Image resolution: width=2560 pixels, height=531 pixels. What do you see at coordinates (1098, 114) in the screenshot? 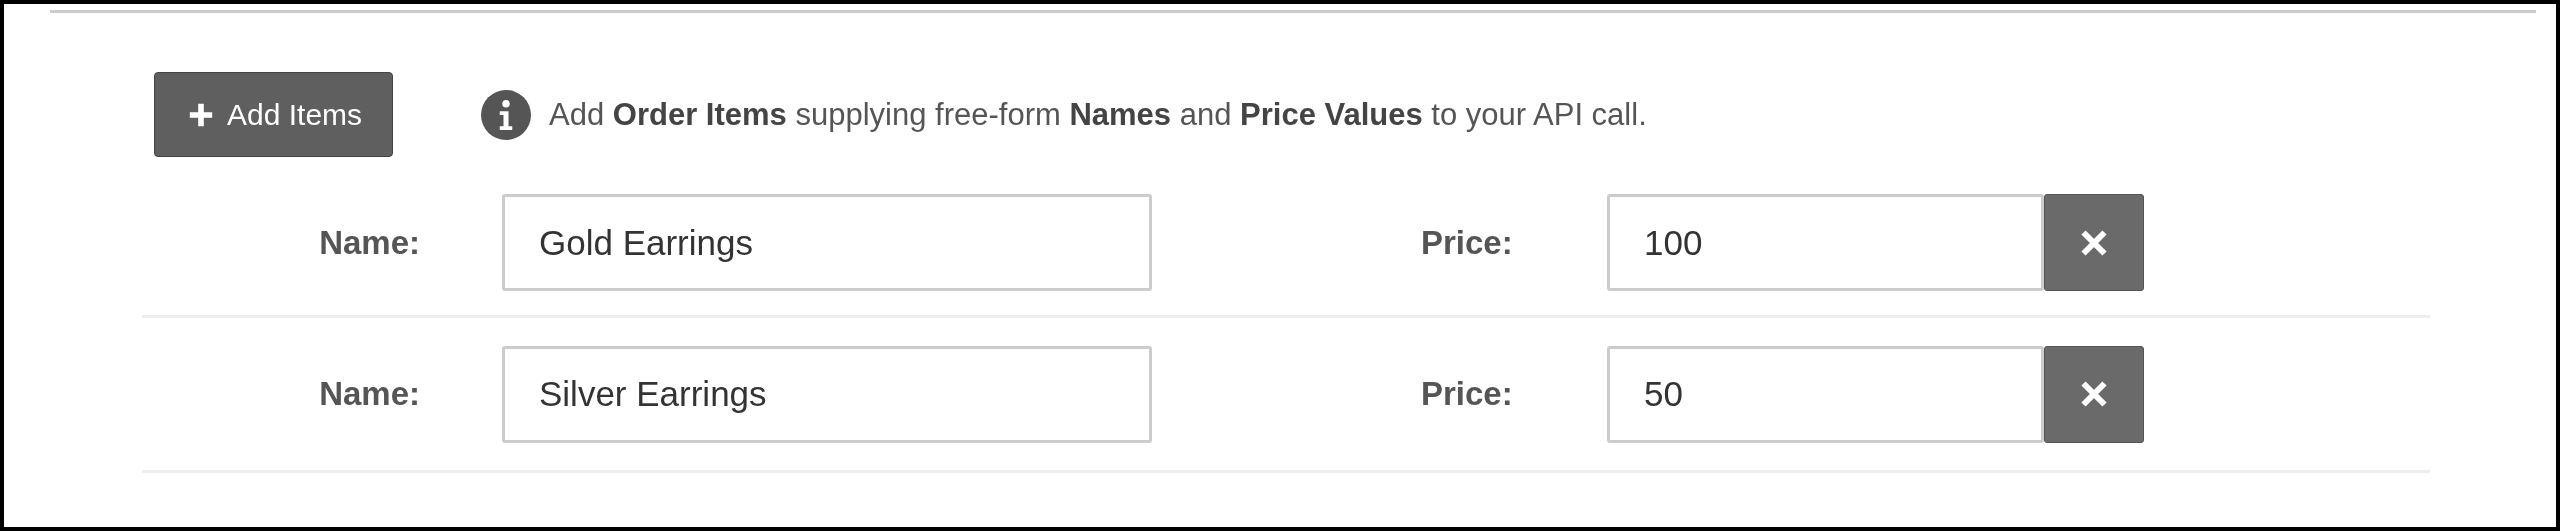
I see `info-text: Add Order Items supplying free-form Names and Price Values to your API call.` at bounding box center [1098, 114].